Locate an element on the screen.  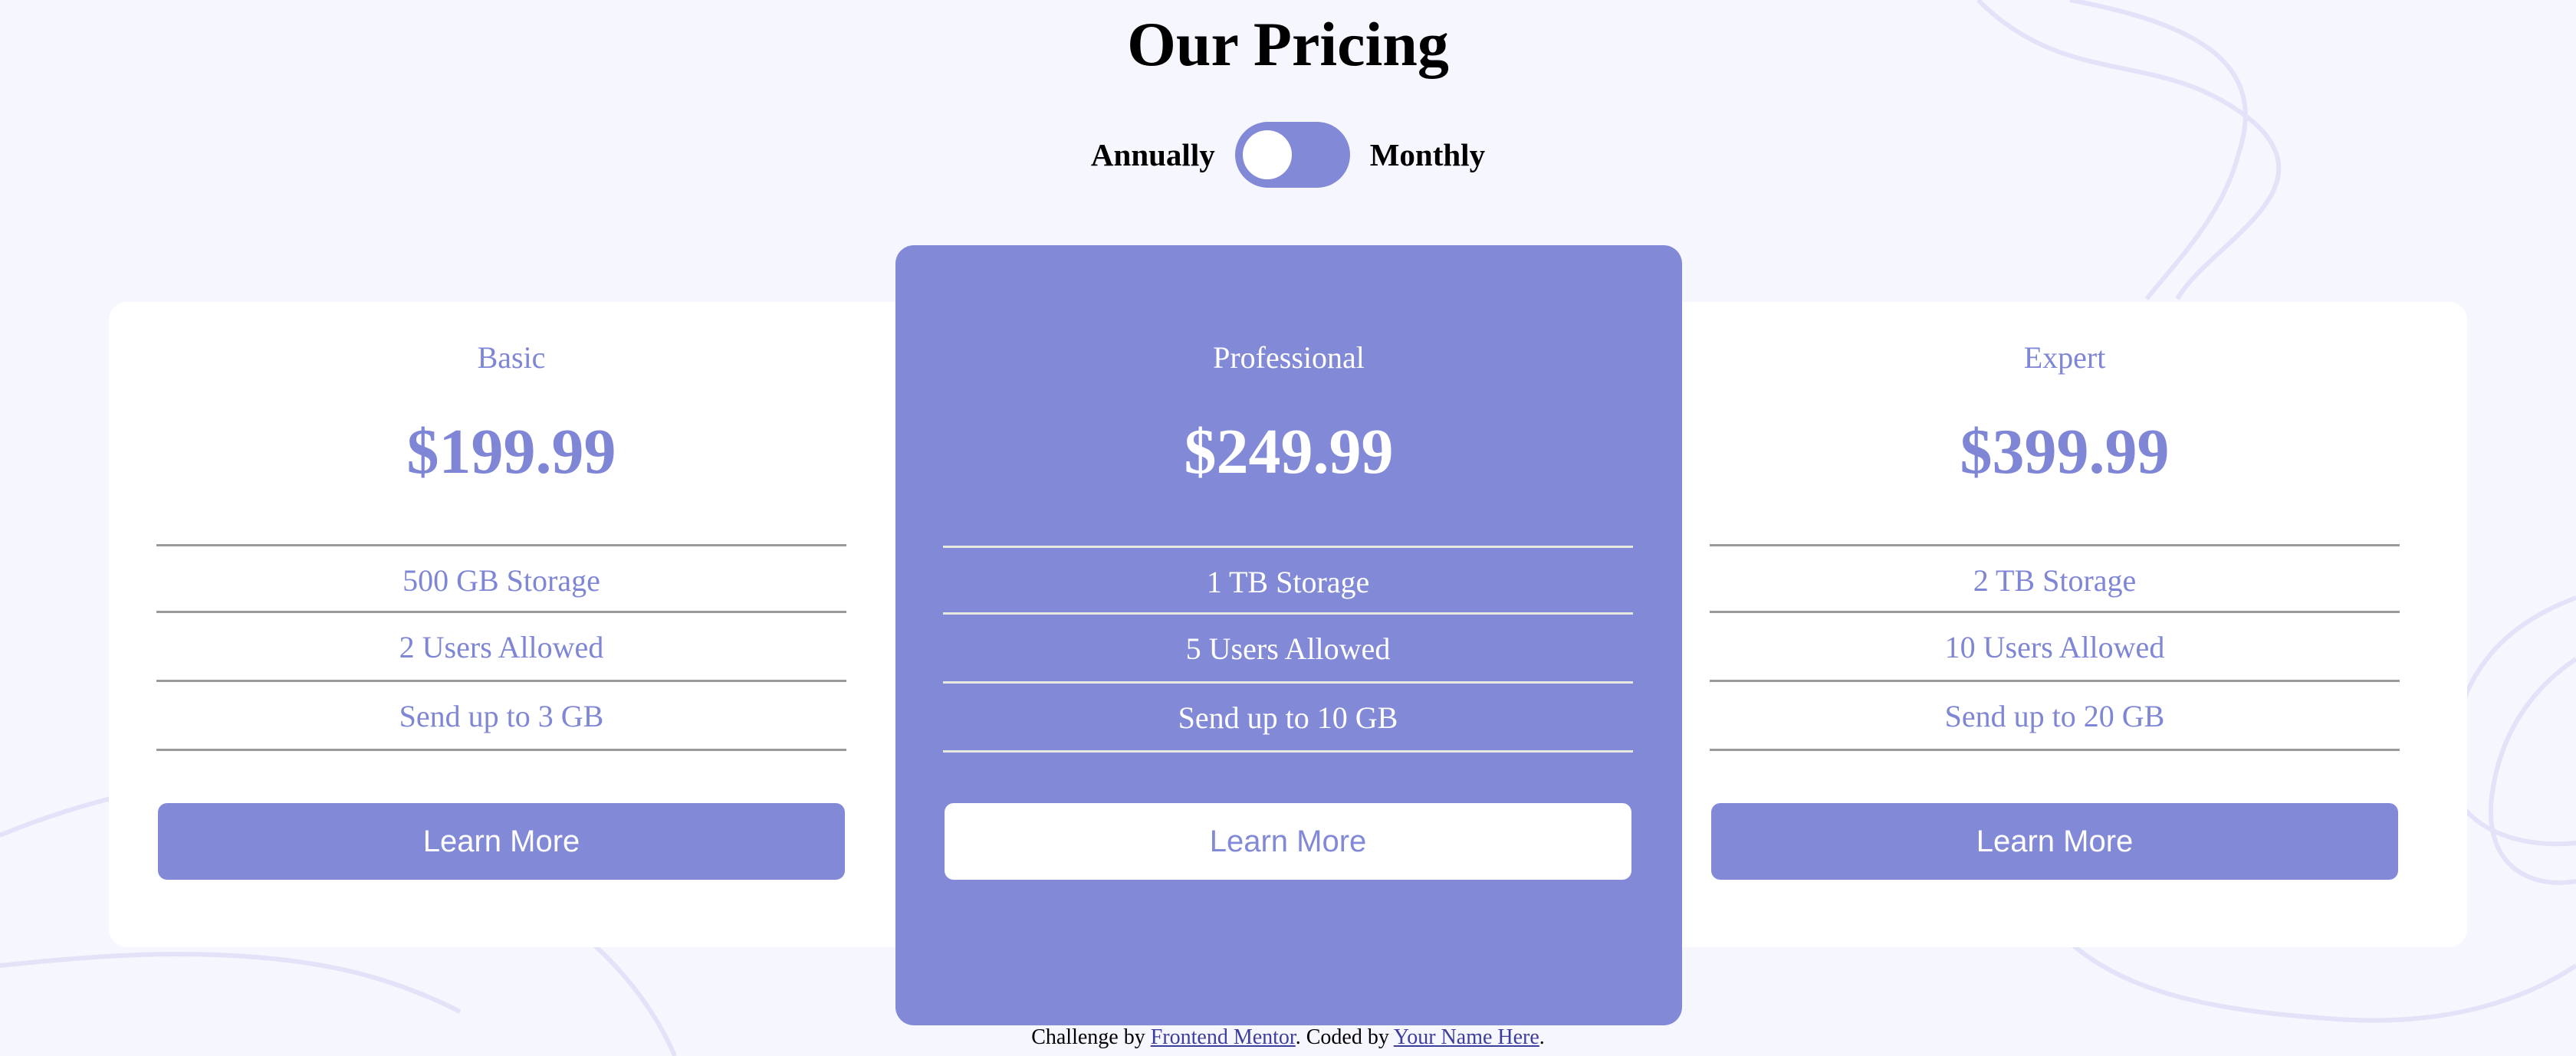
feature-users: 5 Users Allowed is located at coordinates (1288, 649).